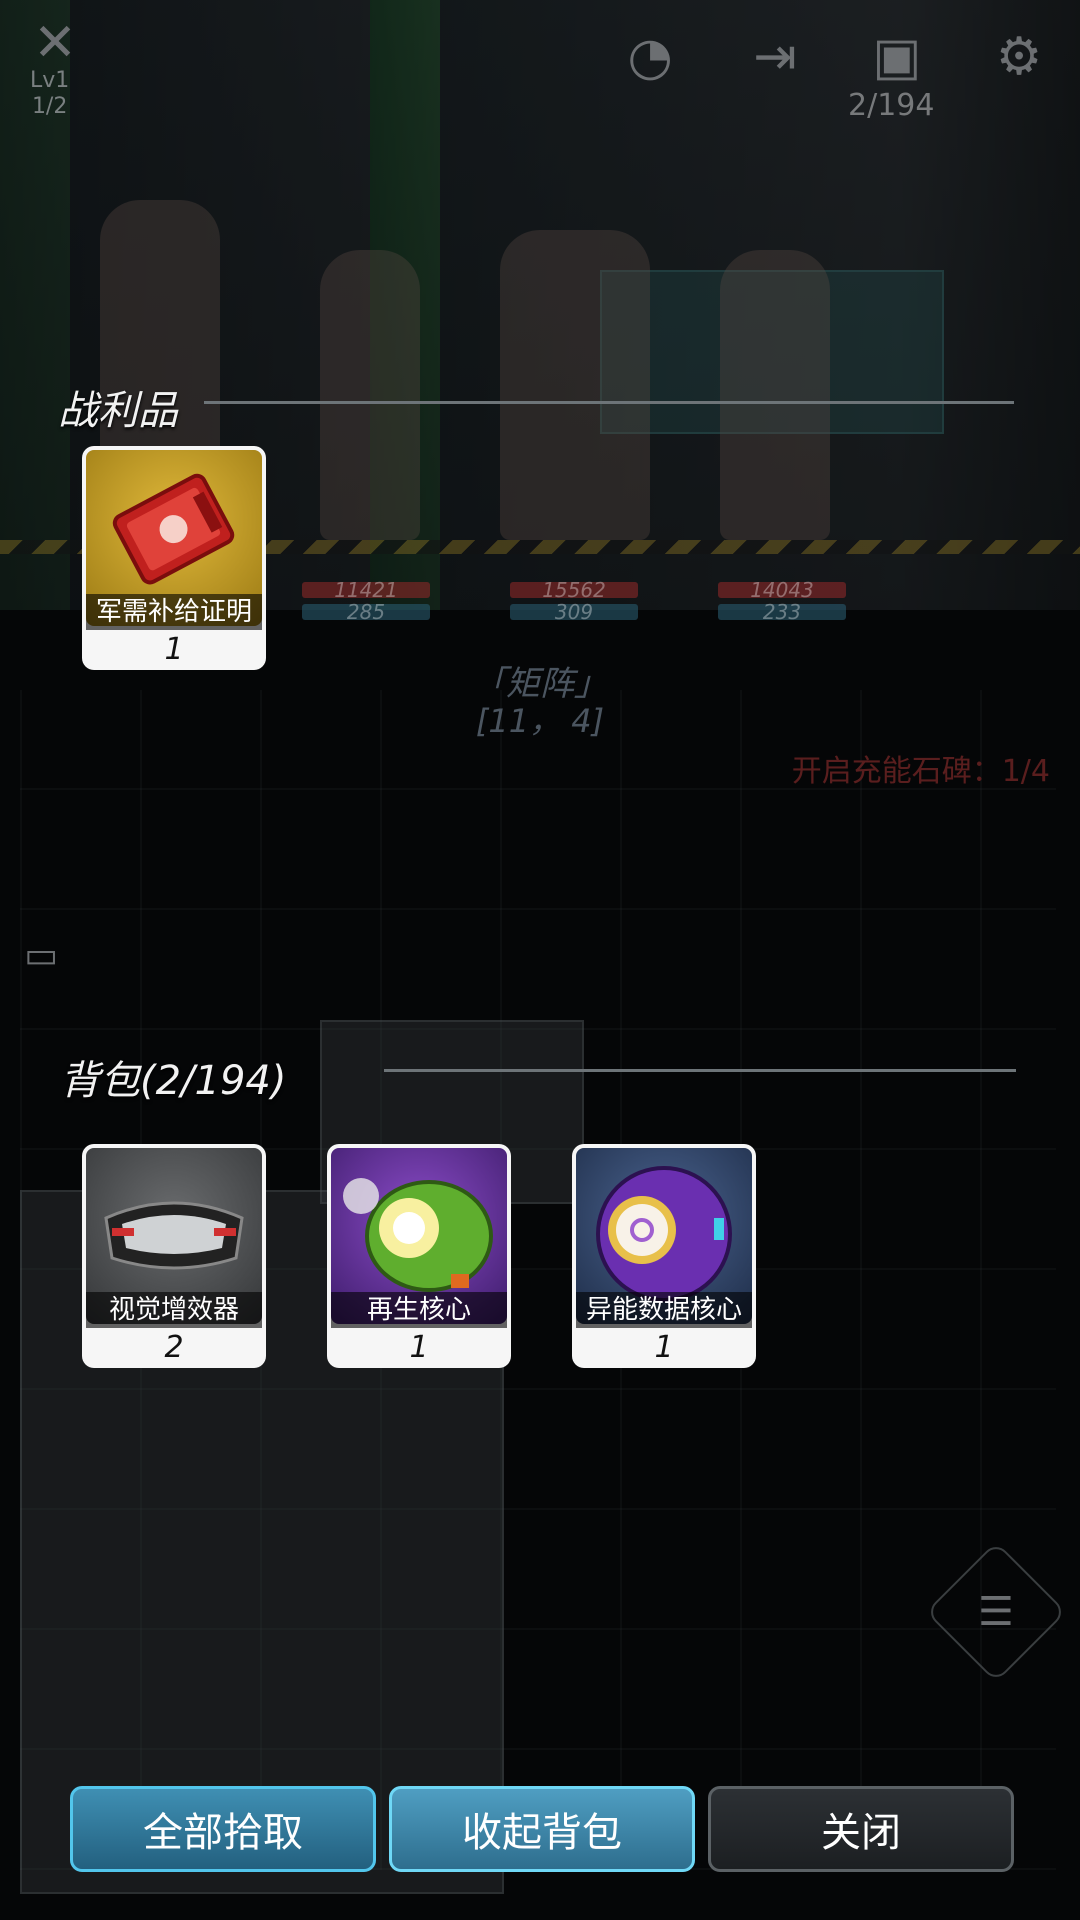  Describe the element at coordinates (366, 590) in the screenshot. I see `party-hp-1: 11421` at that location.